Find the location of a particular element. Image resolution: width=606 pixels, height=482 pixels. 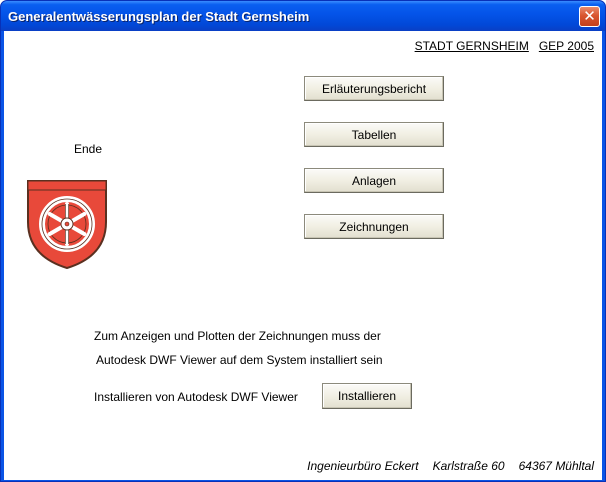

header-city: STADT GERNSHEIM is located at coordinates (471, 46).